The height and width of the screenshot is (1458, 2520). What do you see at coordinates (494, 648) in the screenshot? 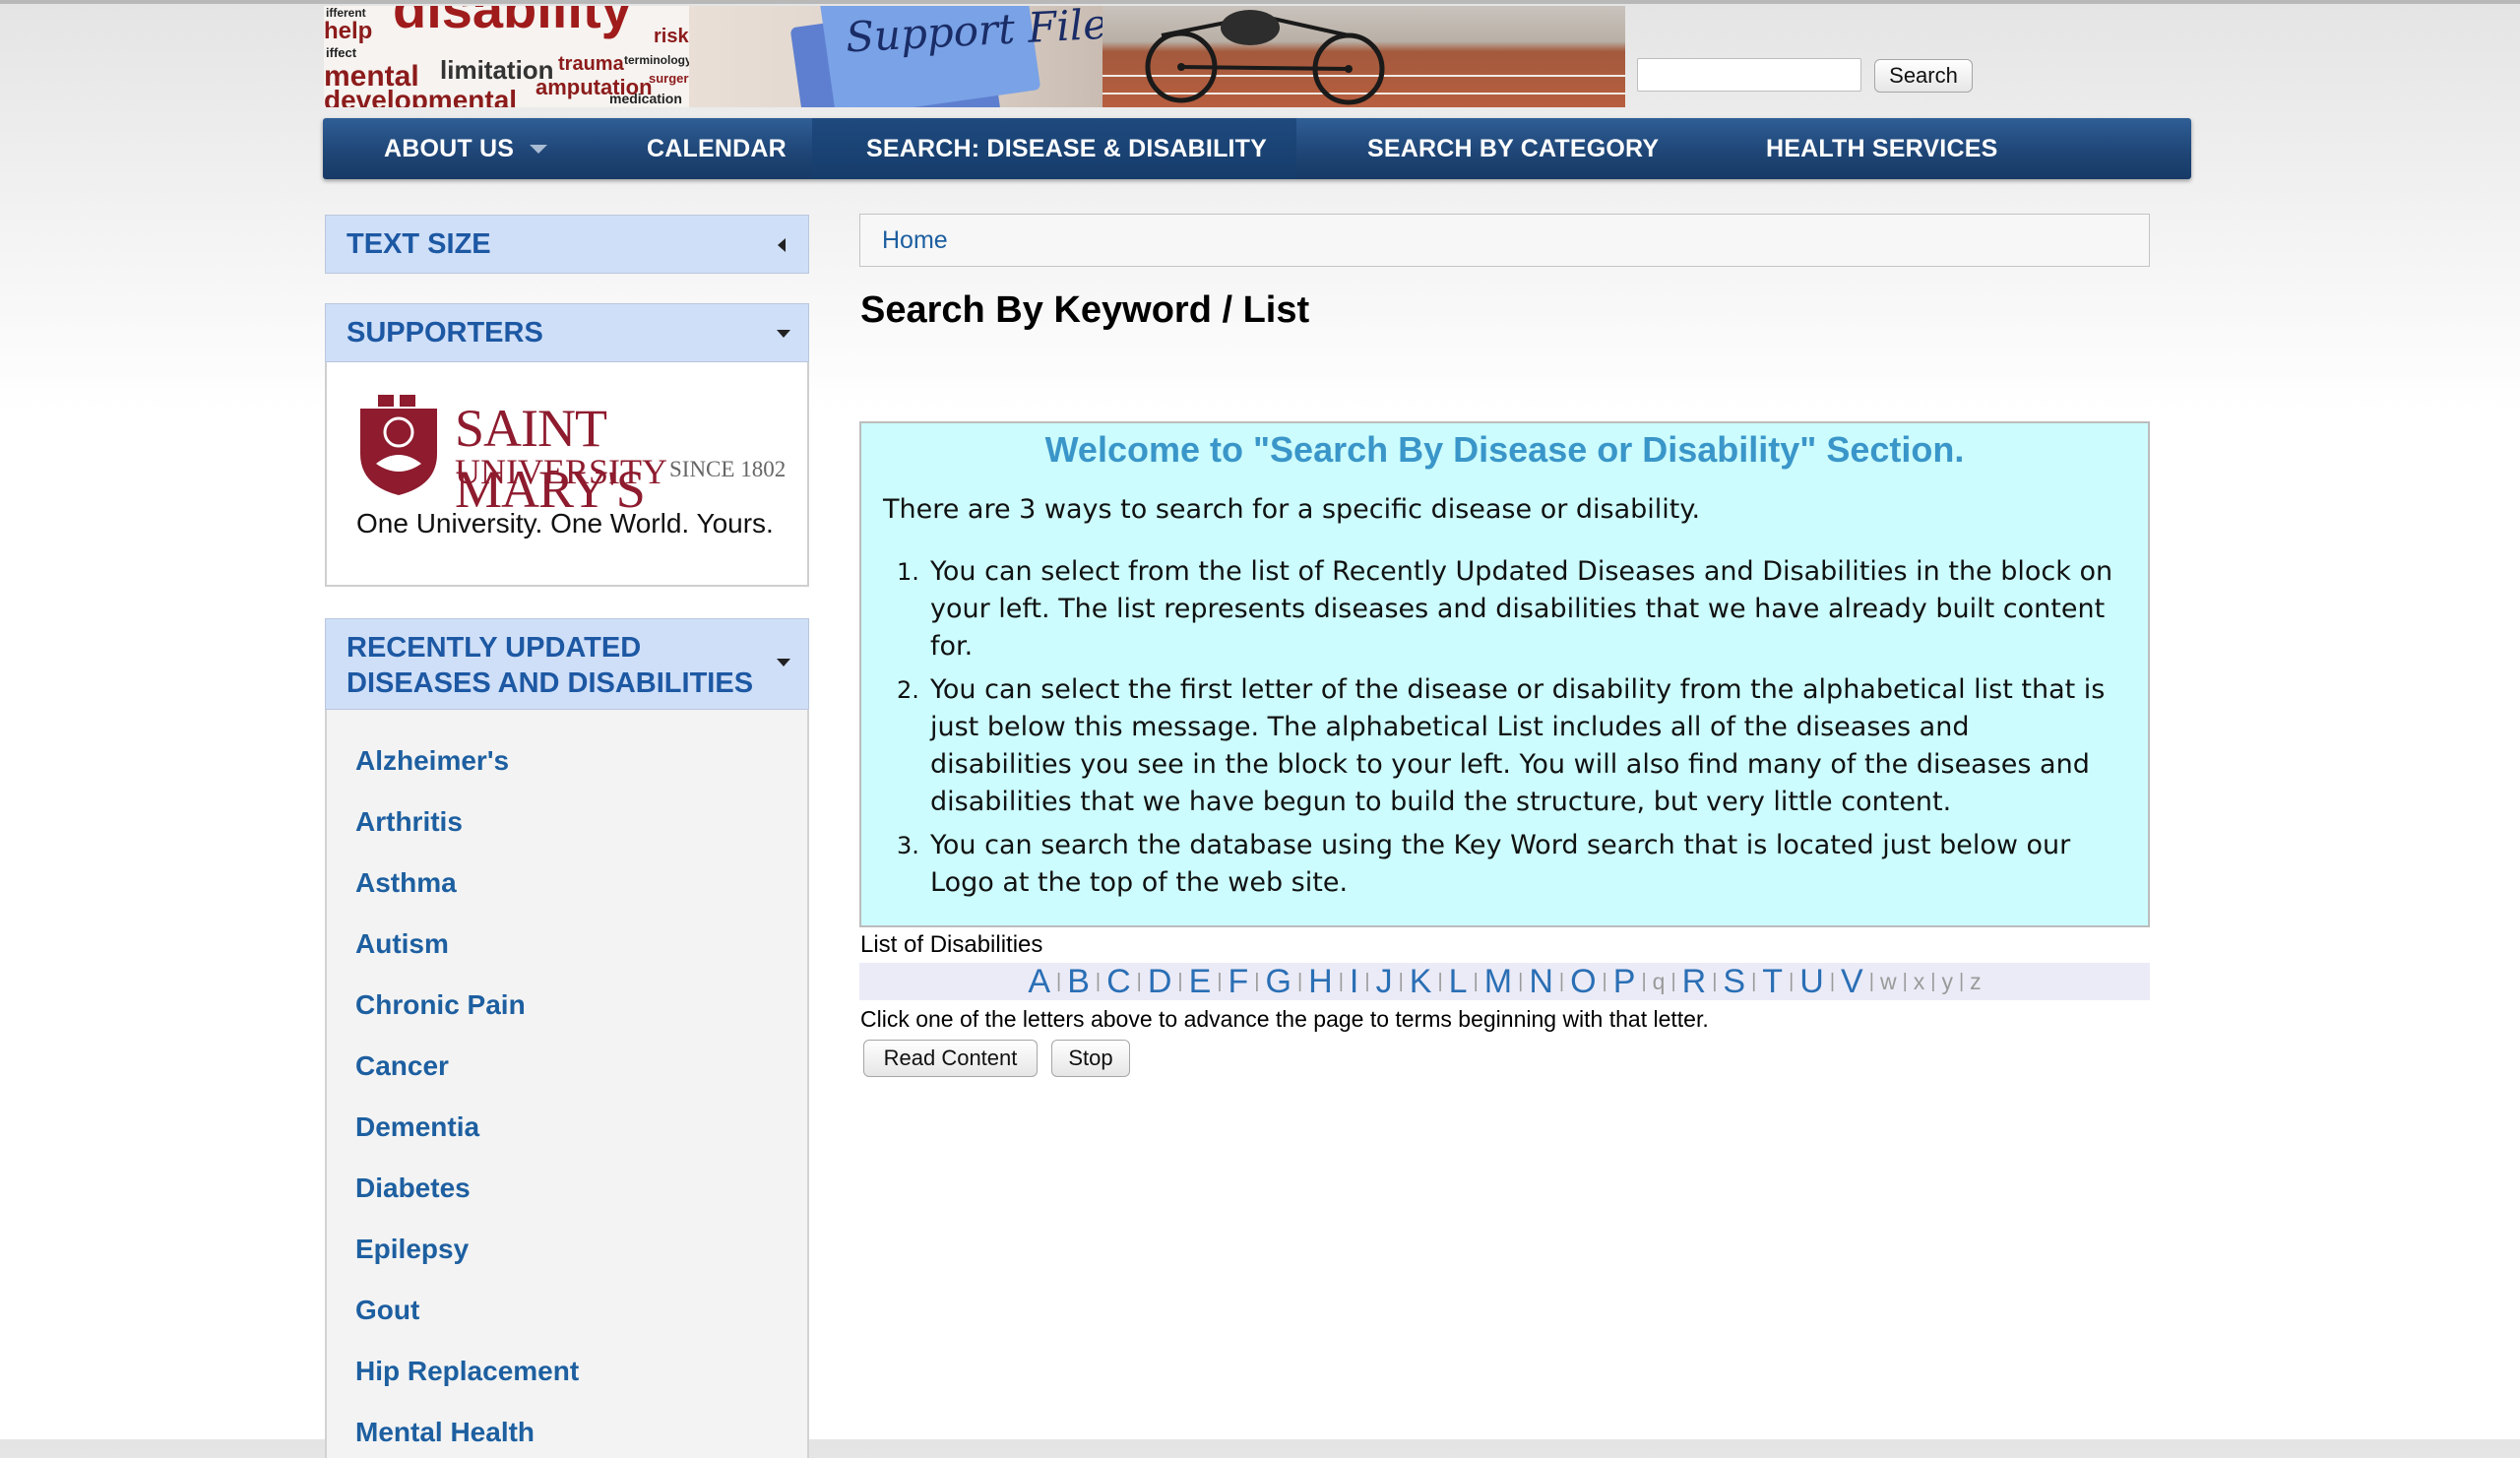
I see `recent-title-line: RECENTLY UPDATED` at bounding box center [494, 648].